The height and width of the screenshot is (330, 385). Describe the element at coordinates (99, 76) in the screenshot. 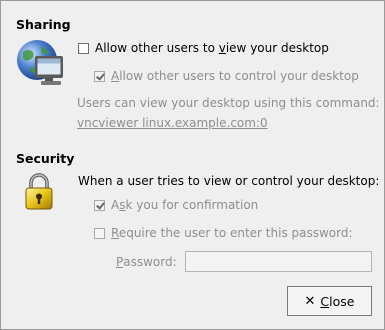

I see `allow-control-checkbox` at that location.